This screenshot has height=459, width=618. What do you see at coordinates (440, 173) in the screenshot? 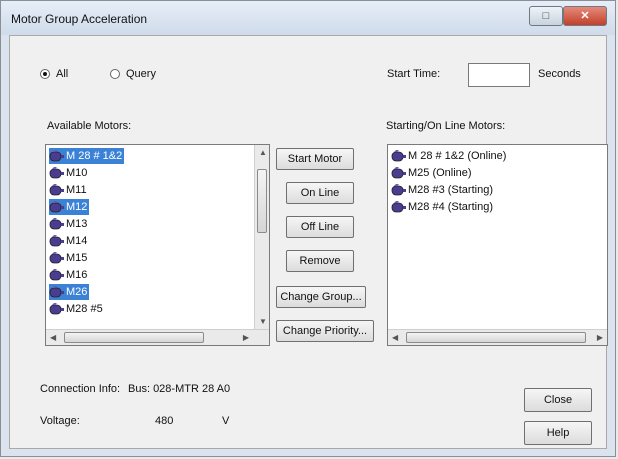
I see `list-item-label: M25 (Online)` at bounding box center [440, 173].